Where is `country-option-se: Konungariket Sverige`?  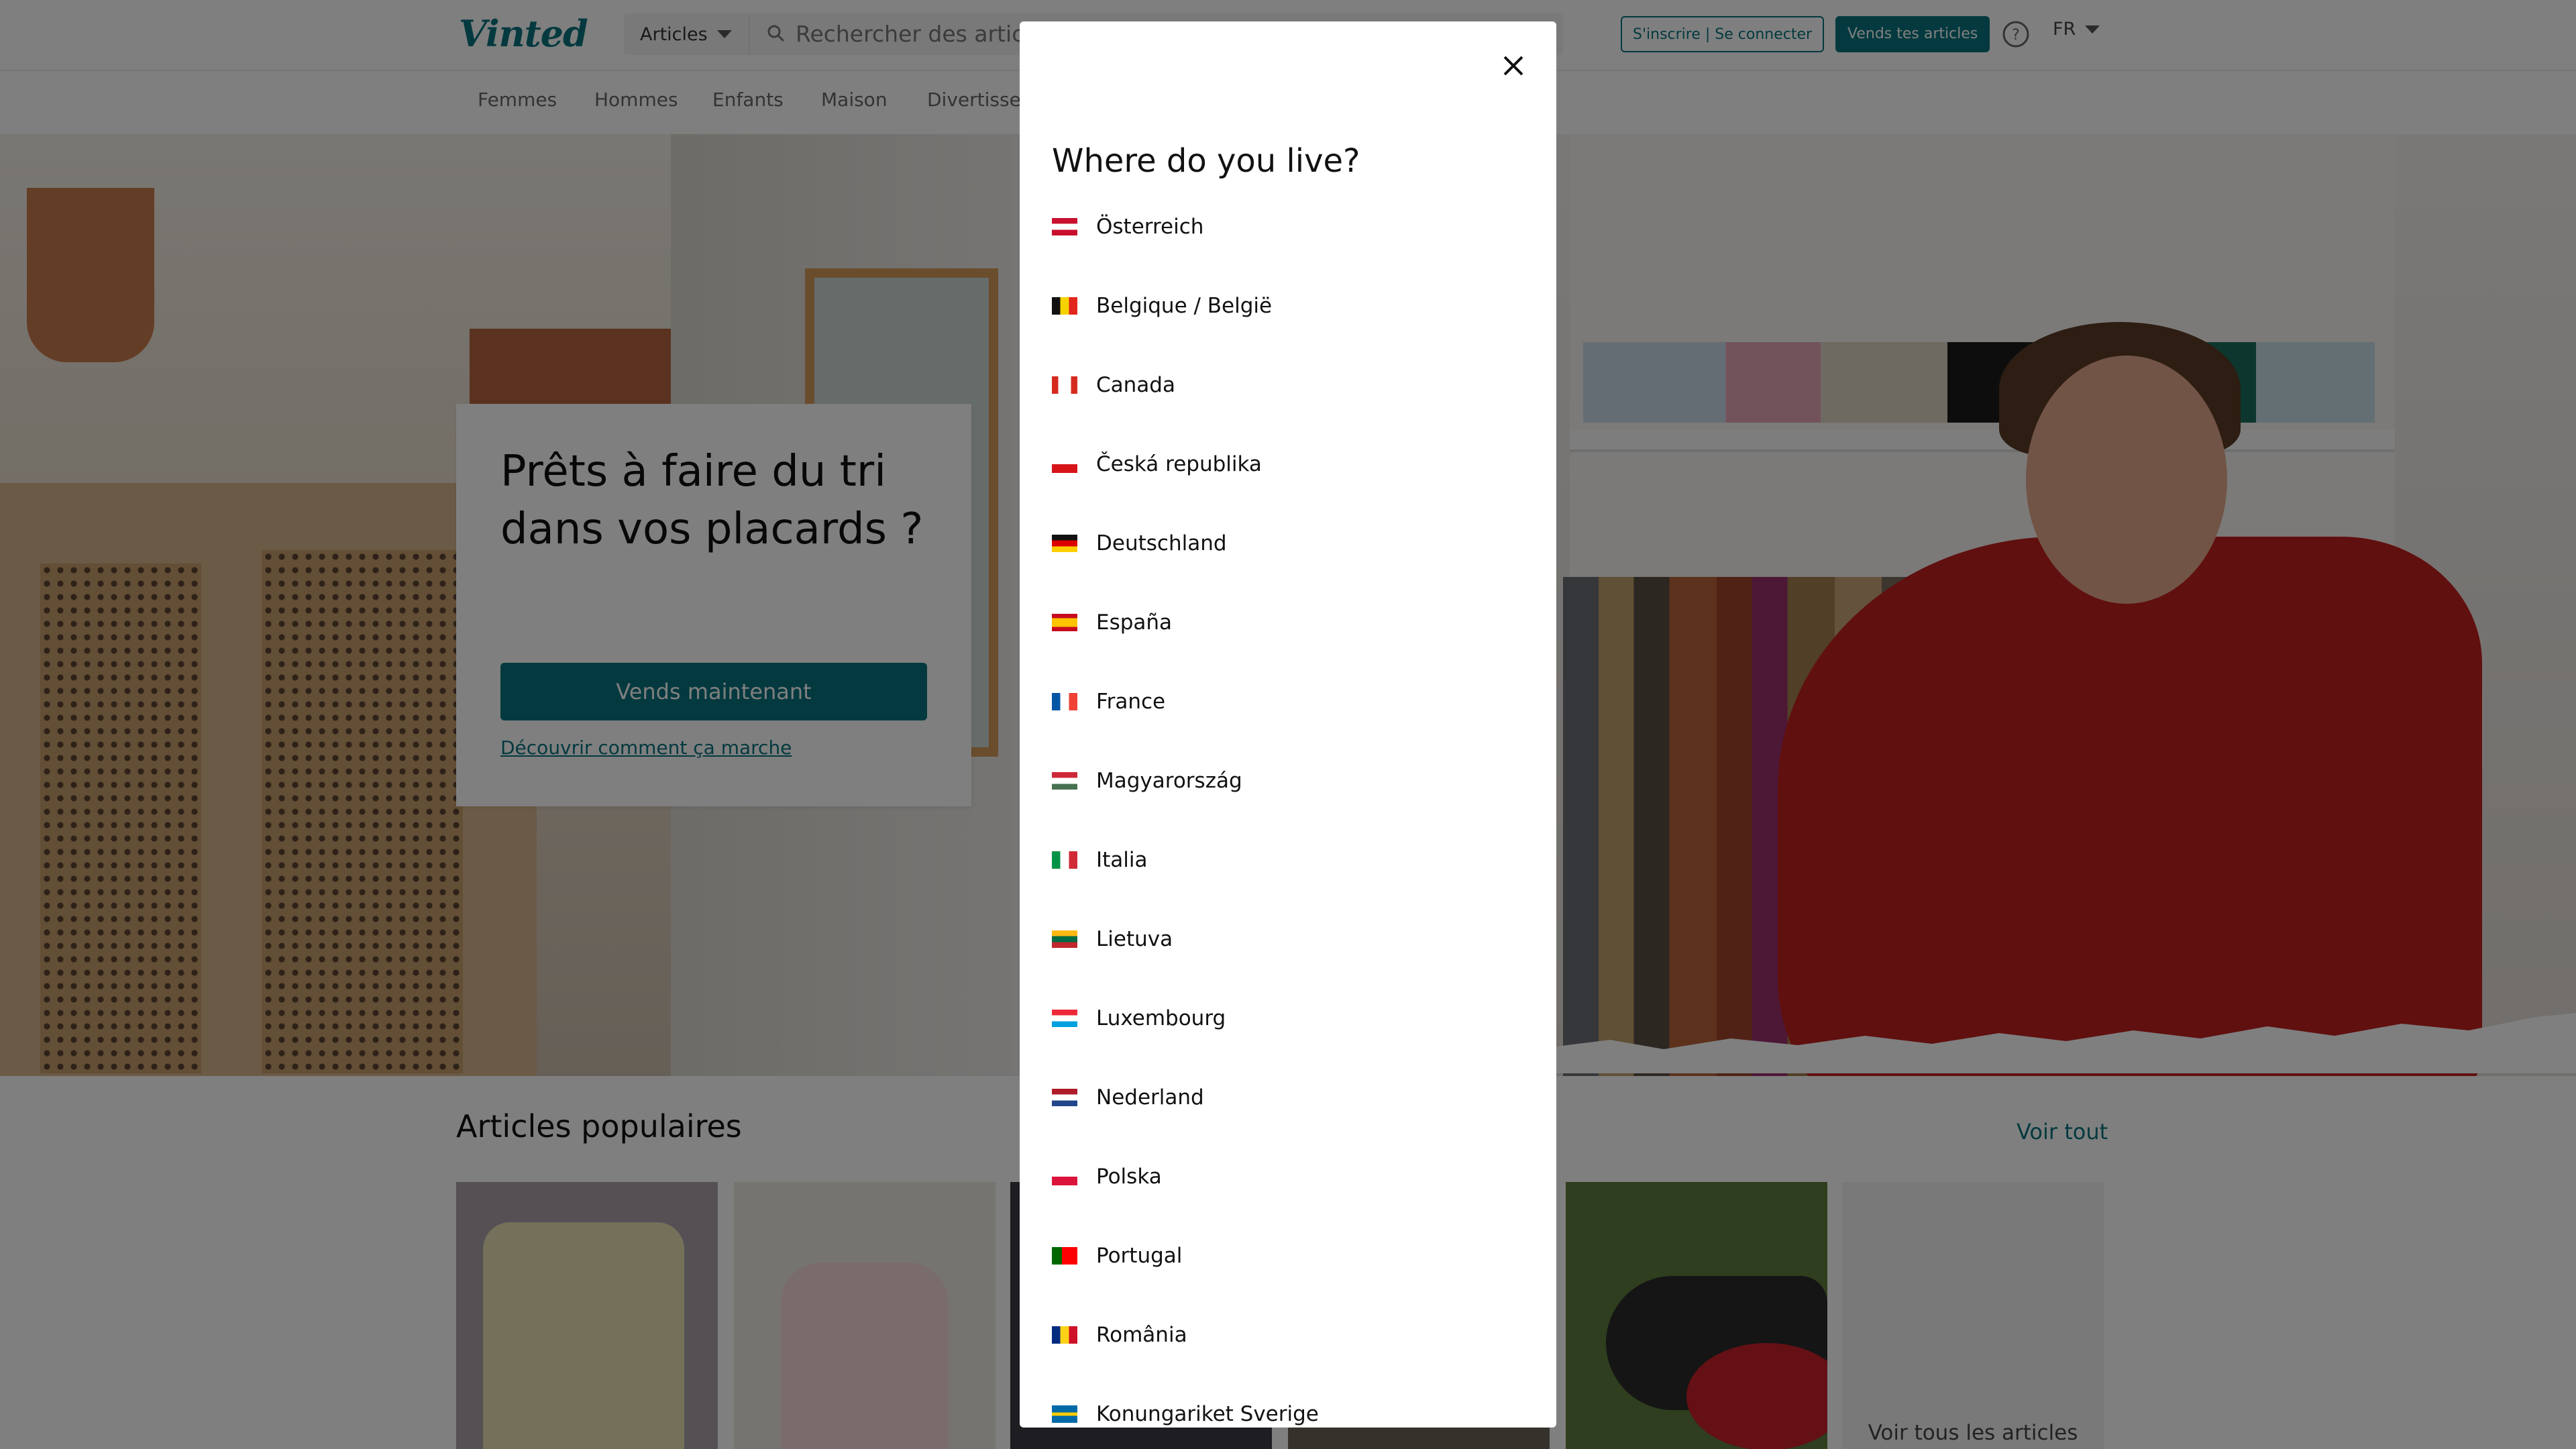 country-option-se: Konungariket Sverige is located at coordinates (1288, 1407).